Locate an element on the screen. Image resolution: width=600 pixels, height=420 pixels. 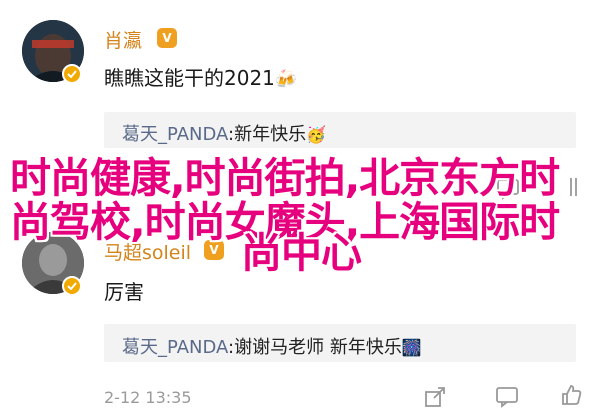
reply-box: 葛天_PANDA:谢谢马老师 新年快乐🎆 is located at coordinates (340, 343).